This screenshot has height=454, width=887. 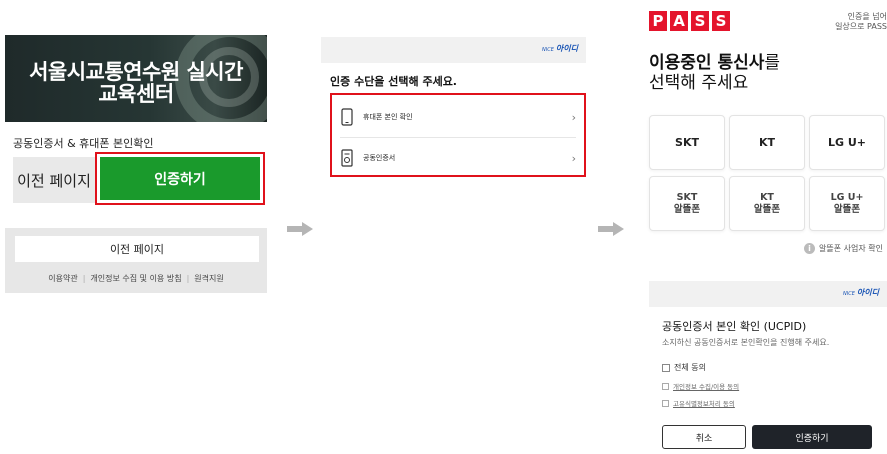 I want to click on agree-privacy-checkbox: 개인정보 수집/이용 동의, so click(x=700, y=386).